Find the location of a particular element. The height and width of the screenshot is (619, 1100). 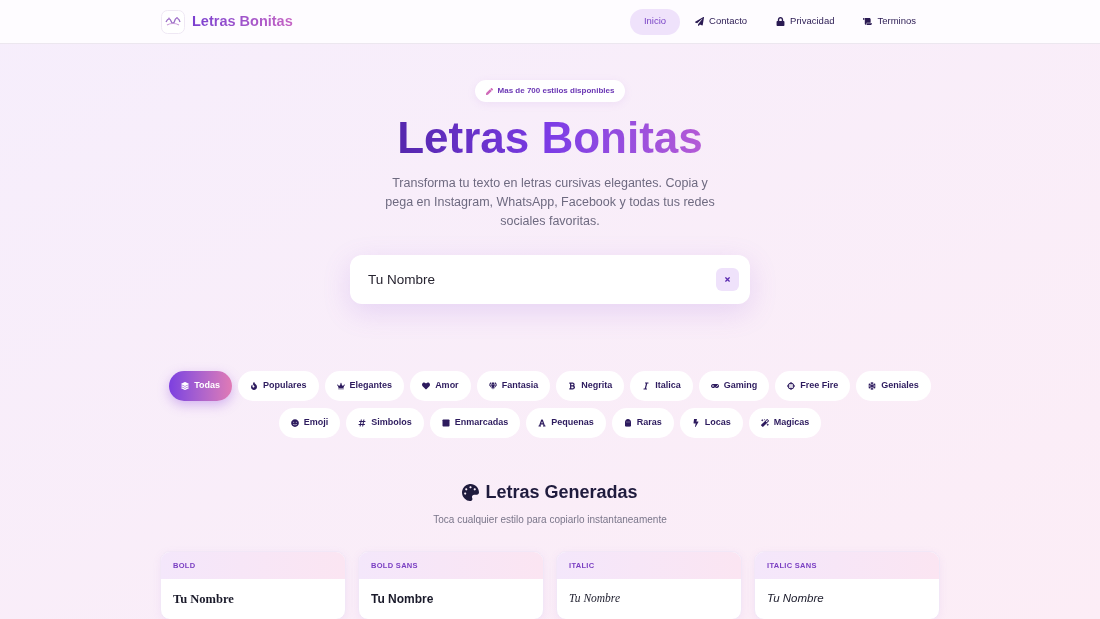

category-chip: Geniales is located at coordinates (893, 386).